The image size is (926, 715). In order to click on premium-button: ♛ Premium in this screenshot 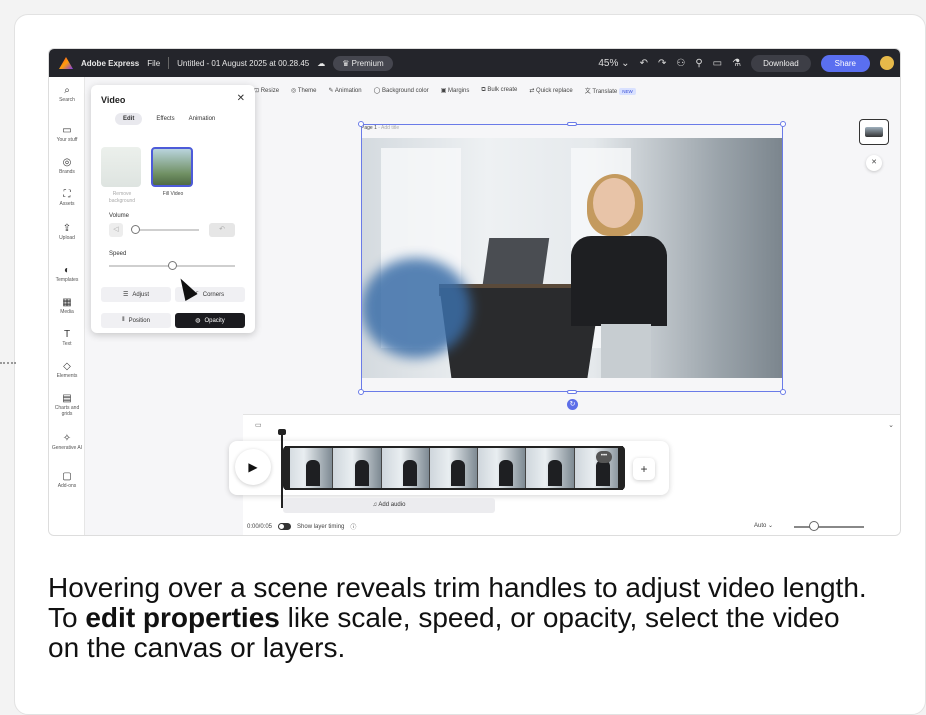, I will do `click(363, 63)`.